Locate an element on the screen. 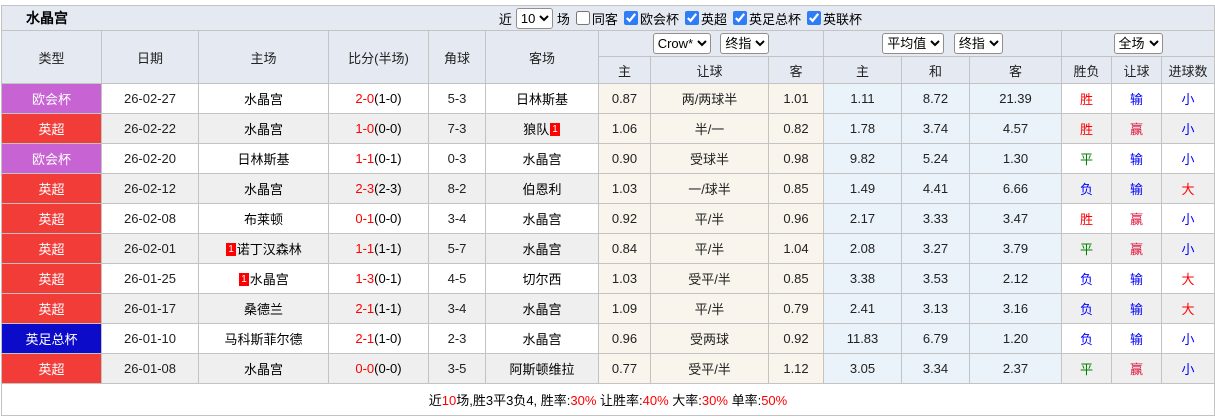  filter-bar: 近 10 场 同客 欧会杯 英超 英足总杯 英联杯 is located at coordinates (680, 18).